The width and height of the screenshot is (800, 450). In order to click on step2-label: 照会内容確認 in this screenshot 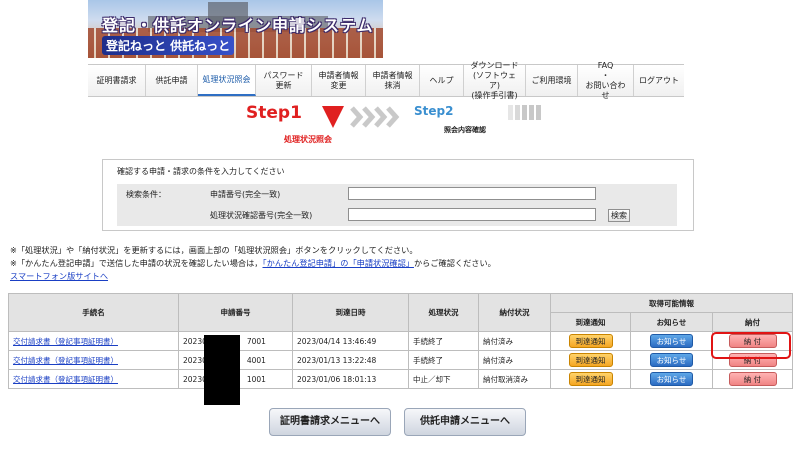, I will do `click(465, 130)`.